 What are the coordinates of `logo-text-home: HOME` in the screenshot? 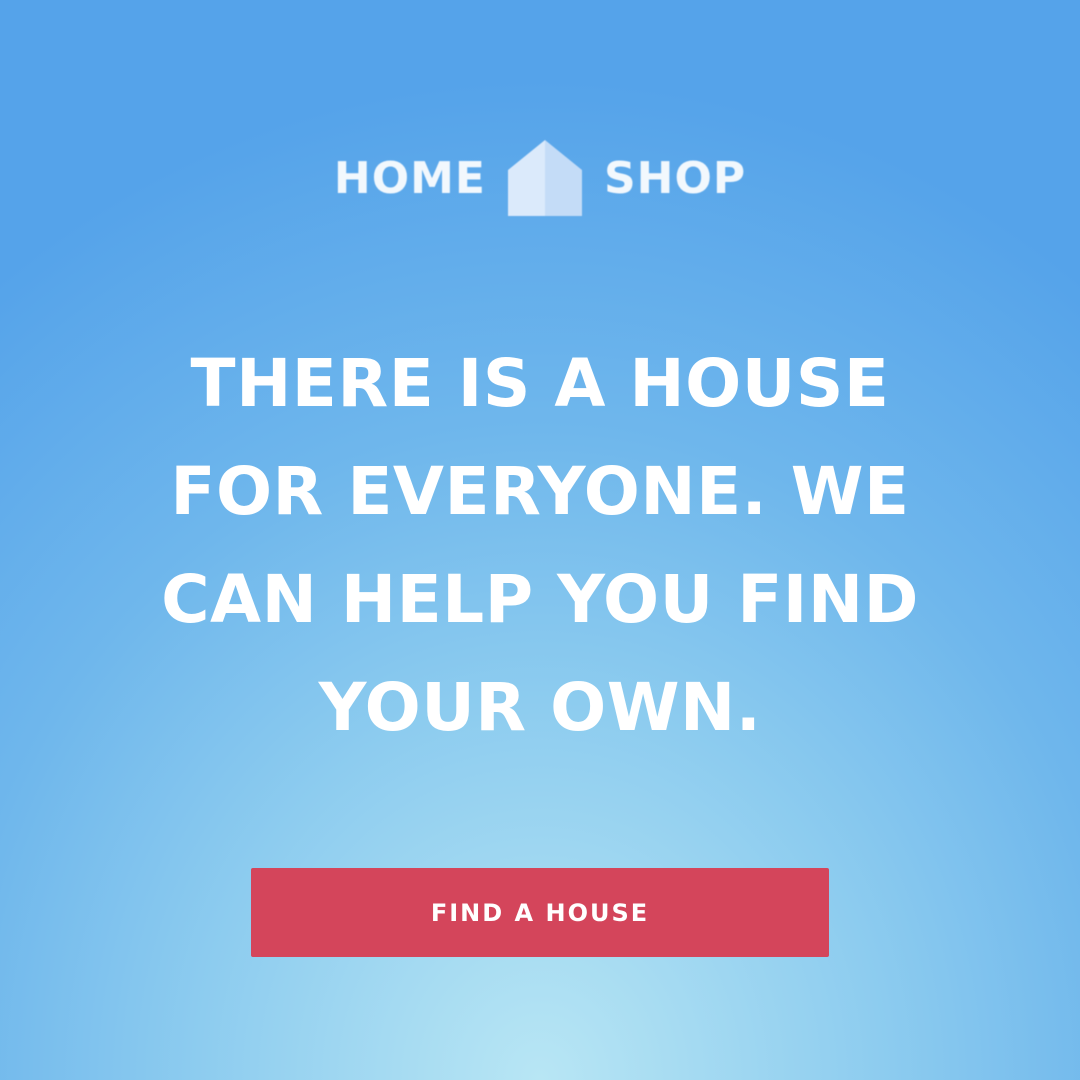 It's located at (409, 178).